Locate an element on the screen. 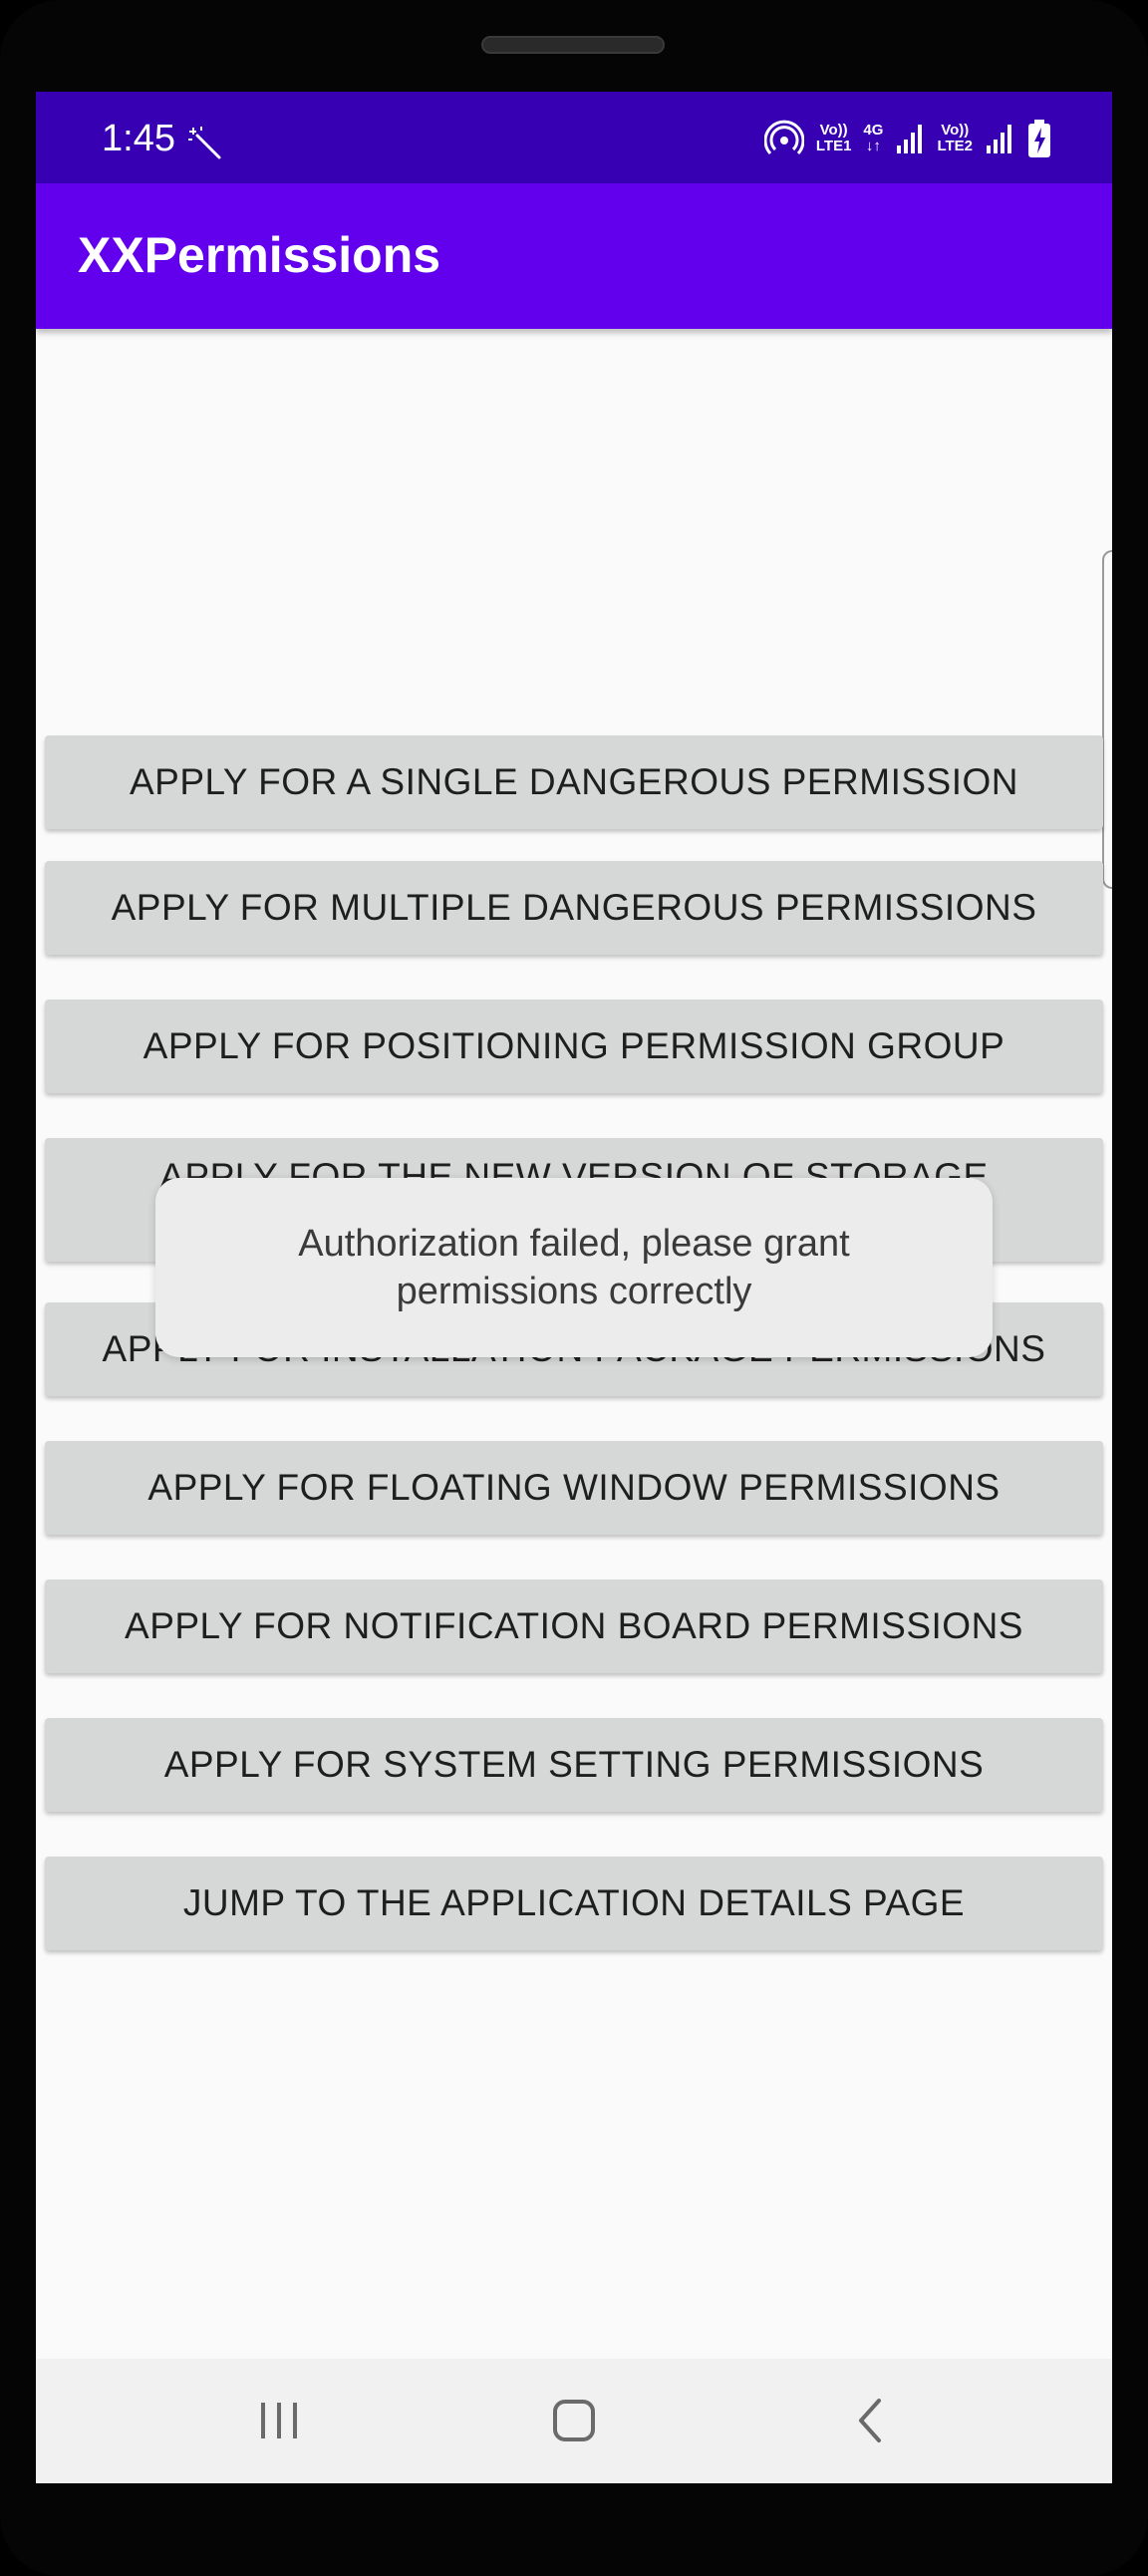 The width and height of the screenshot is (1148, 2576). lte2-label: LTE2 is located at coordinates (955, 146).